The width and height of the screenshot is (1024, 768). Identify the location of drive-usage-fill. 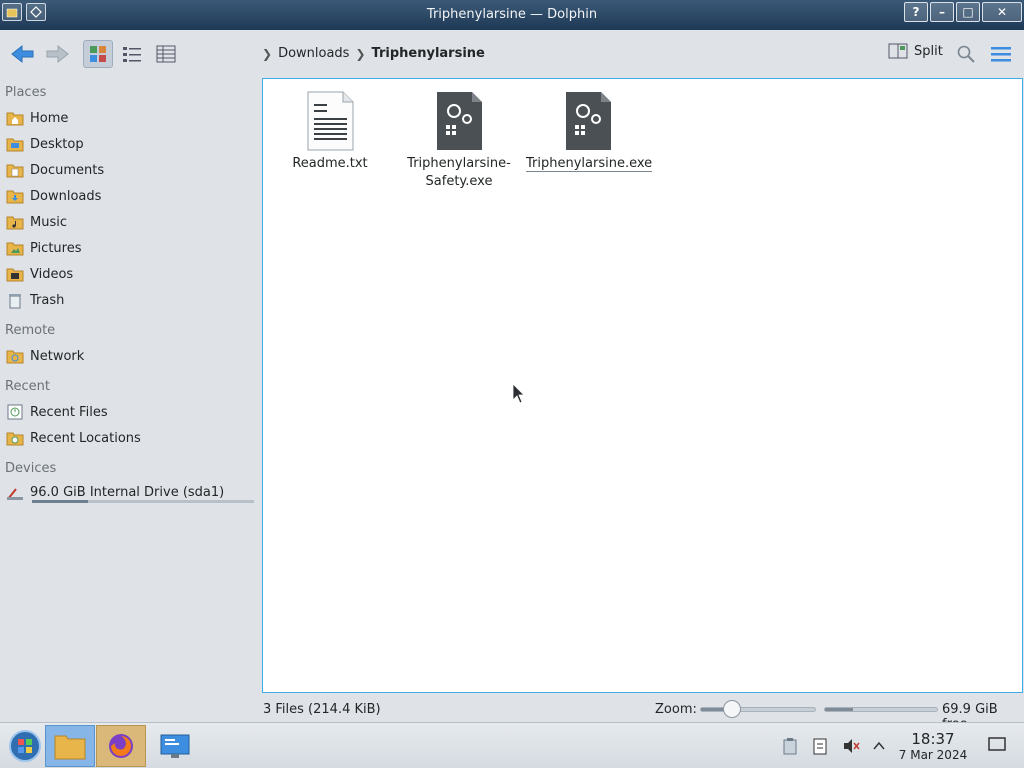
(60, 501).